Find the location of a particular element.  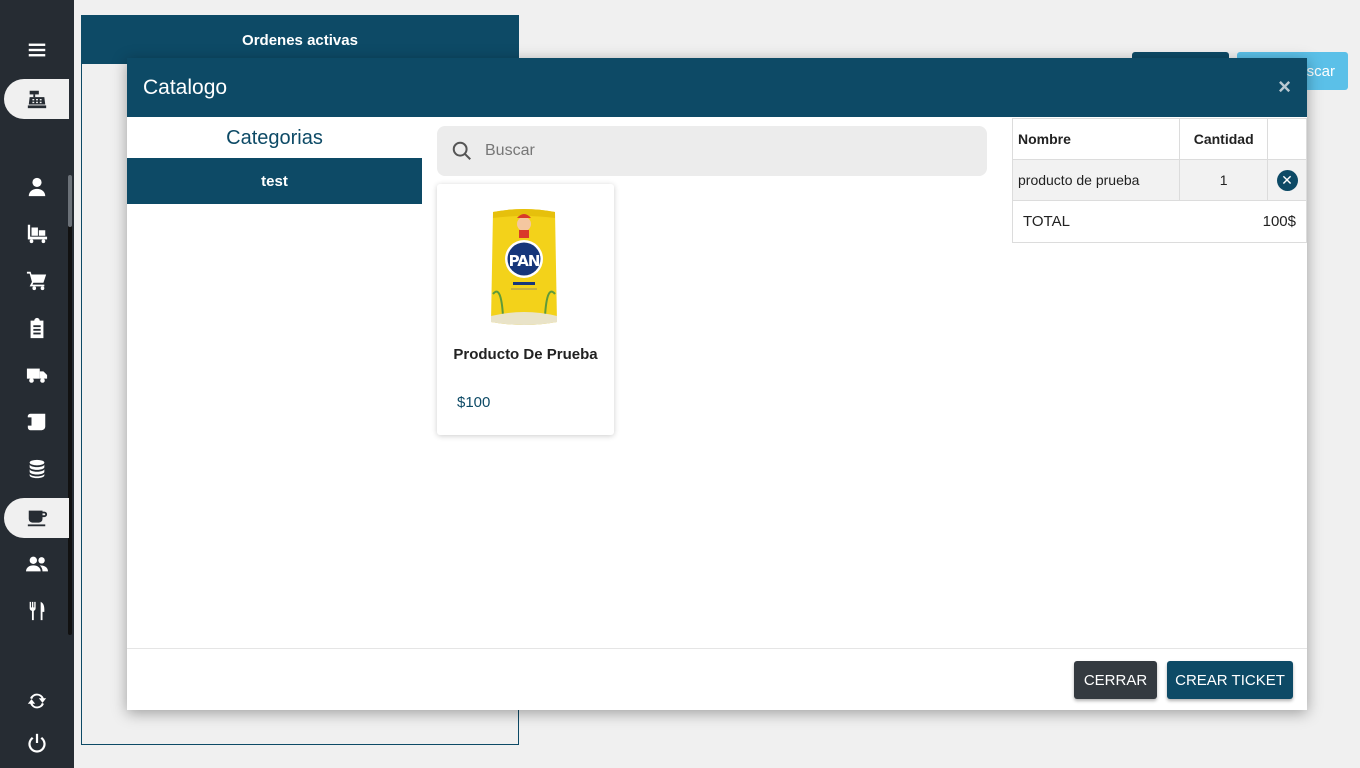

sidebar-item-logout is located at coordinates (37, 743).